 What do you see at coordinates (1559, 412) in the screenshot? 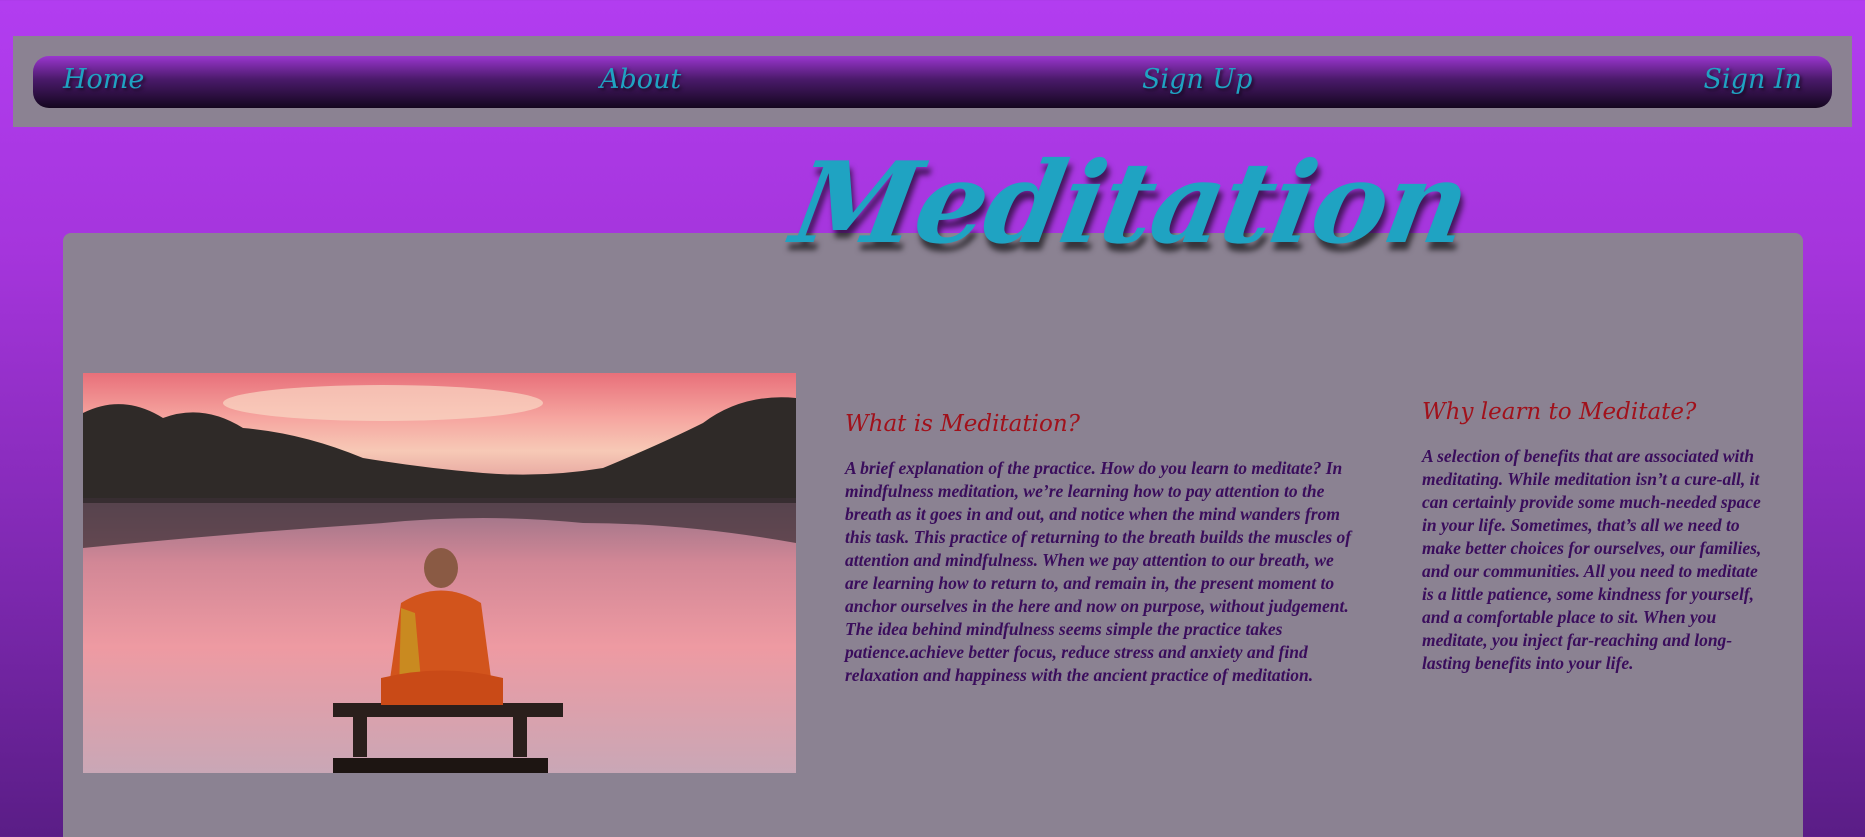
I see `why-meditate-heading: Why learn to Meditate?` at bounding box center [1559, 412].